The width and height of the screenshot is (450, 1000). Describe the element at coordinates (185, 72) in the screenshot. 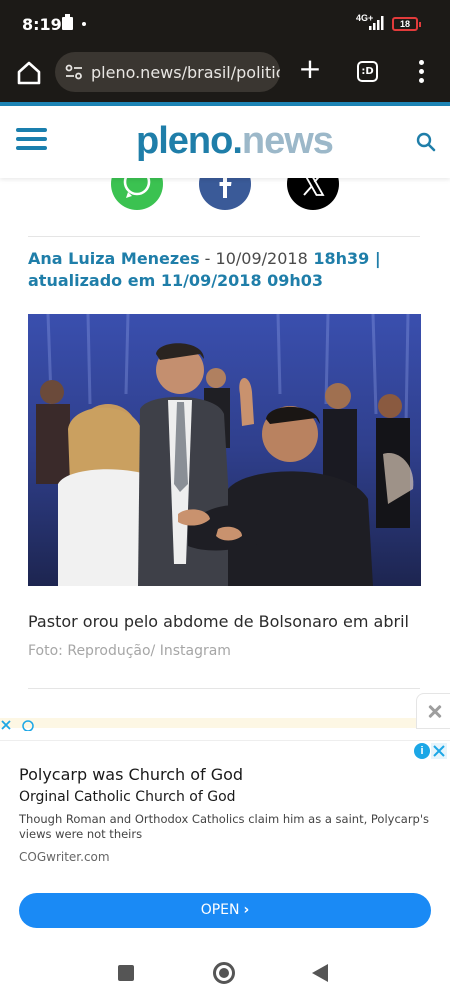

I see `url-text: pleno.news/brasil/politica-` at that location.